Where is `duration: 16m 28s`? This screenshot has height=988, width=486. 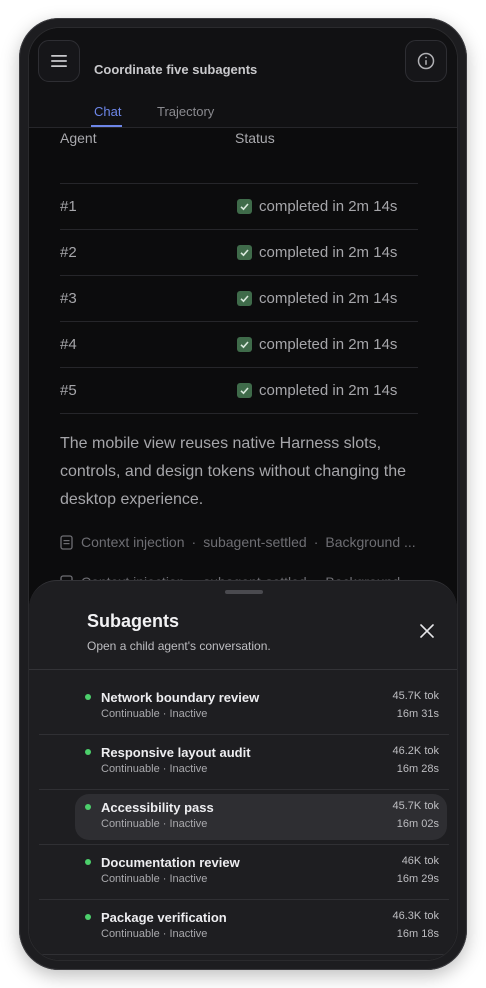 duration: 16m 28s is located at coordinates (417, 769).